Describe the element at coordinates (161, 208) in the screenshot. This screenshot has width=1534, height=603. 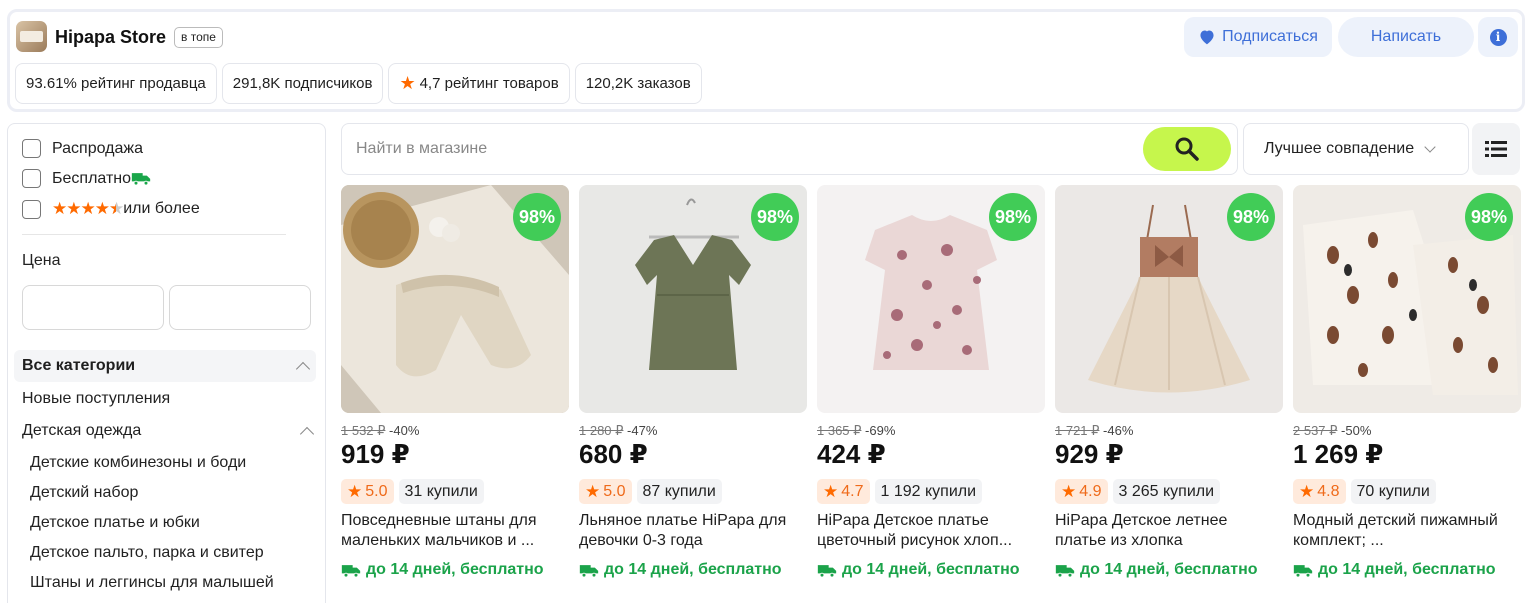
I see `rating-suffix: или более` at that location.